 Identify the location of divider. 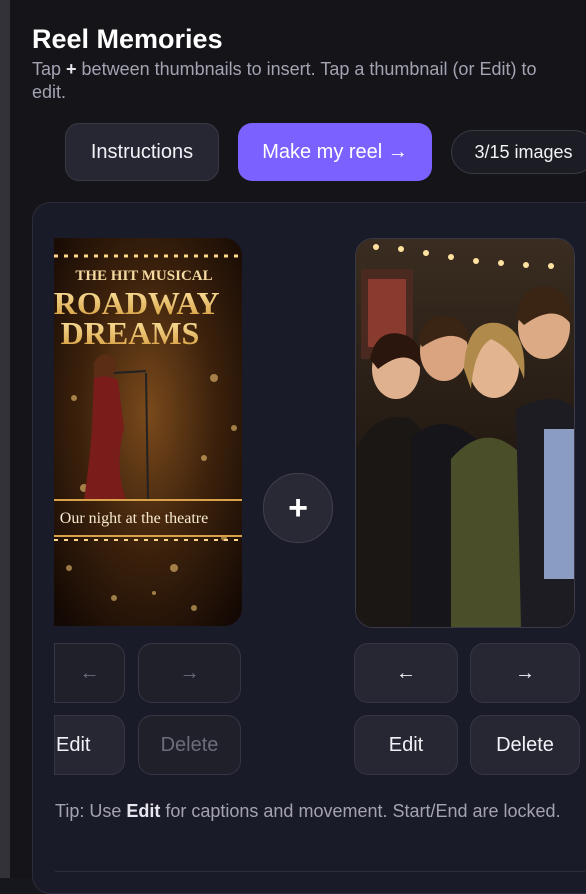
(320, 871).